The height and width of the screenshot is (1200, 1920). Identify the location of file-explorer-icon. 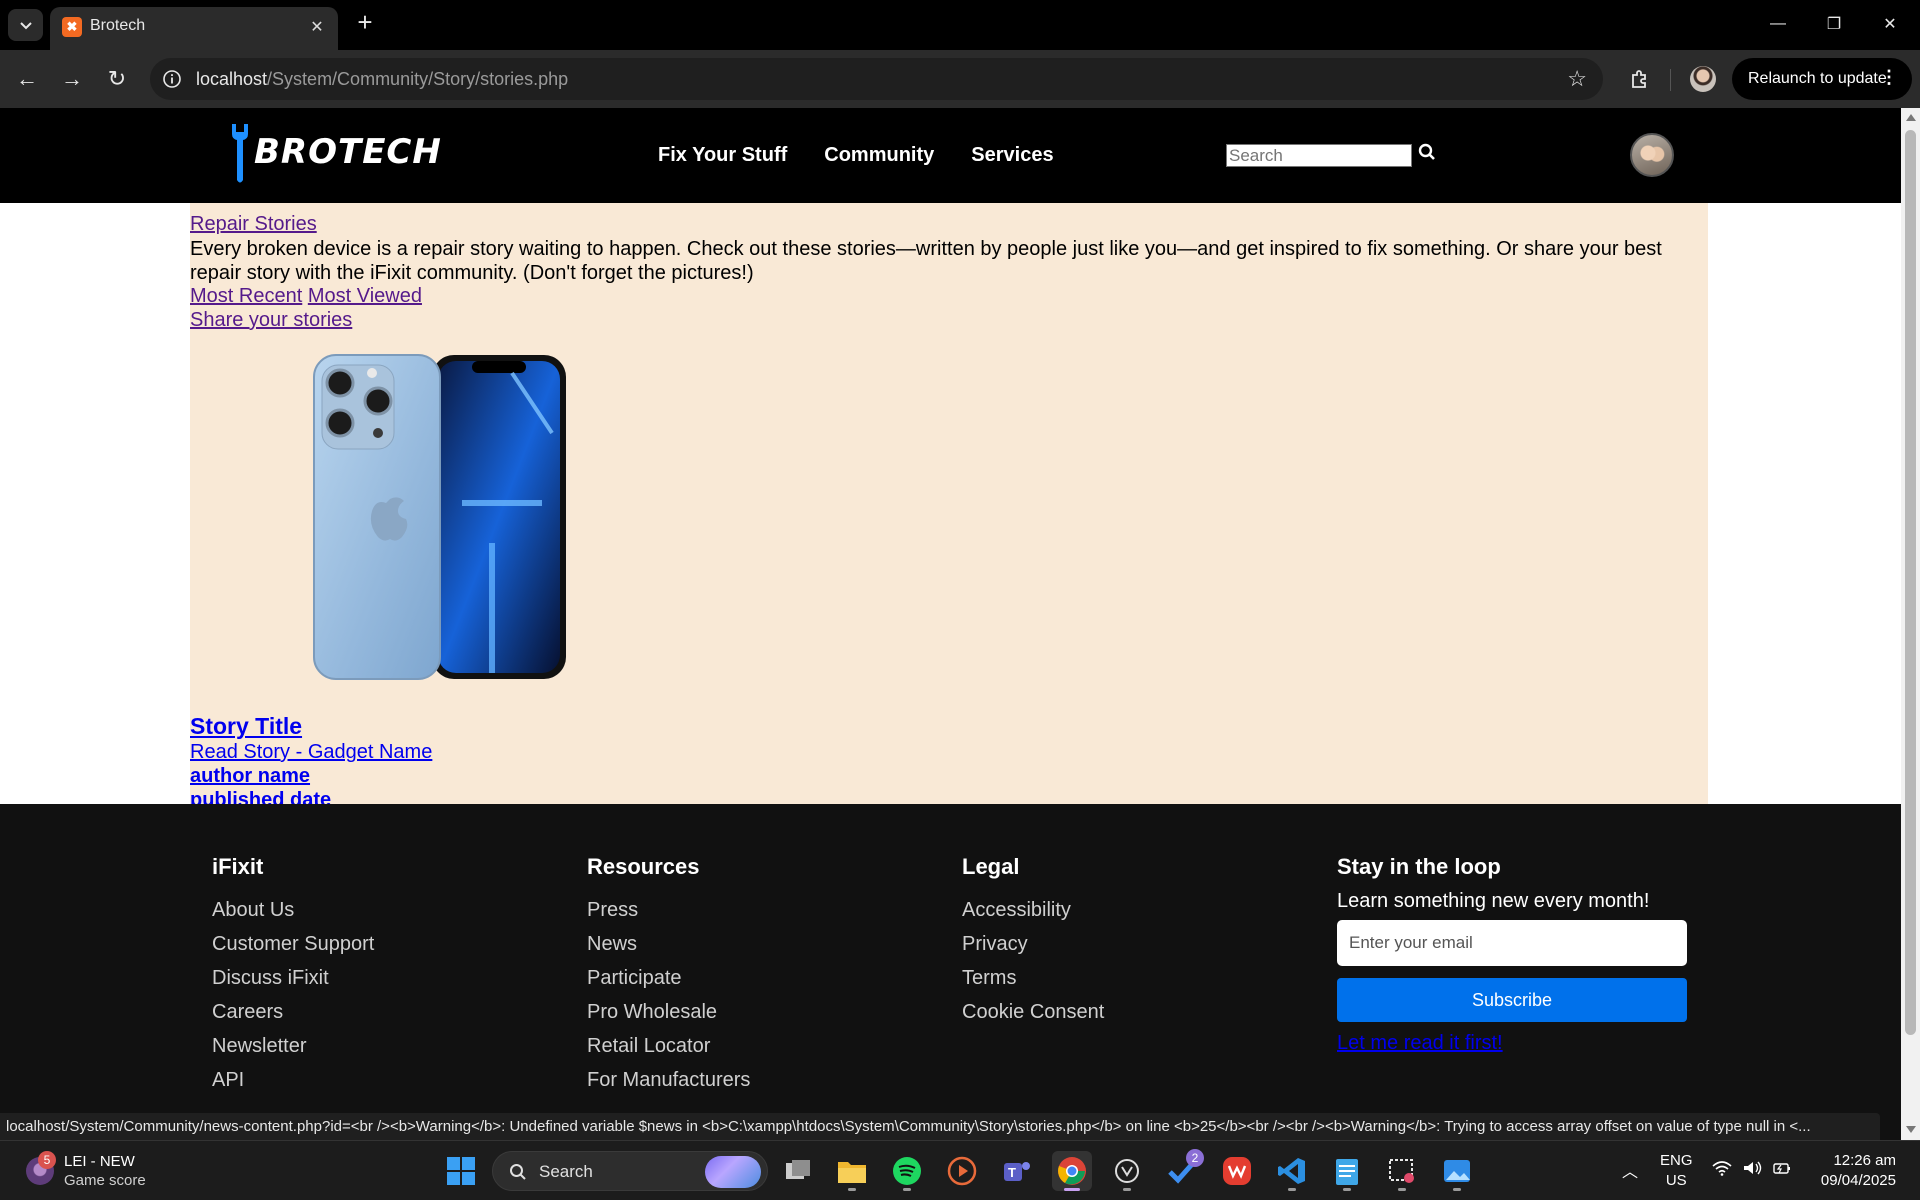
(852, 1171).